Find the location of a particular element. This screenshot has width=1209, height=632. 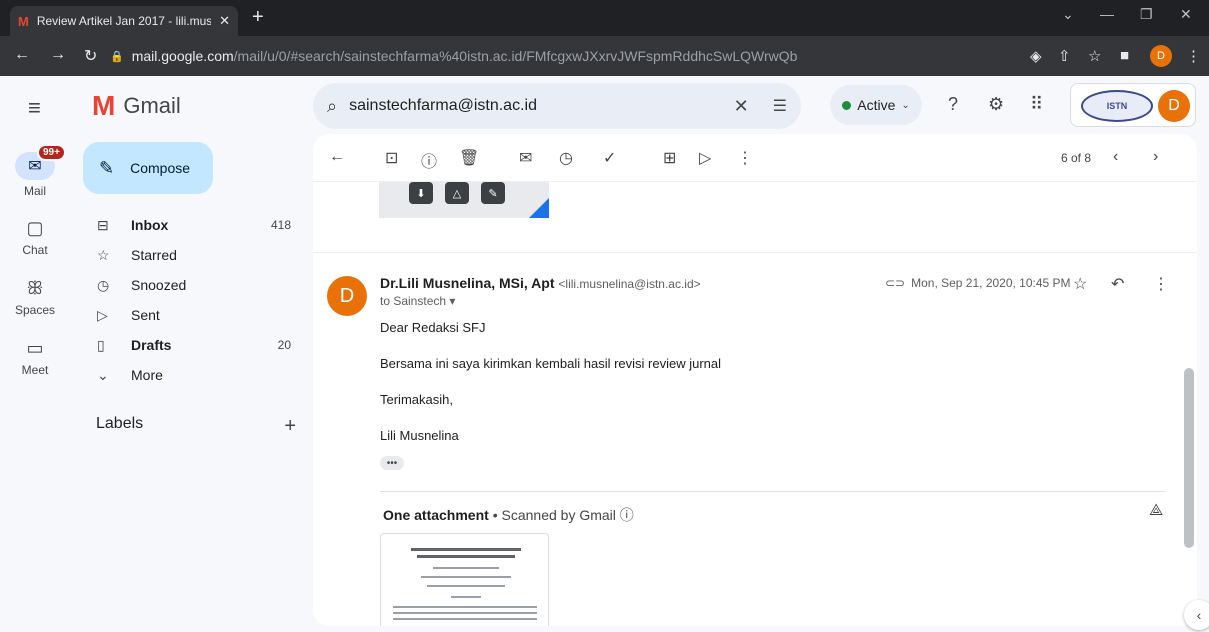

url-host: mail.google.com is located at coordinates (182, 56).